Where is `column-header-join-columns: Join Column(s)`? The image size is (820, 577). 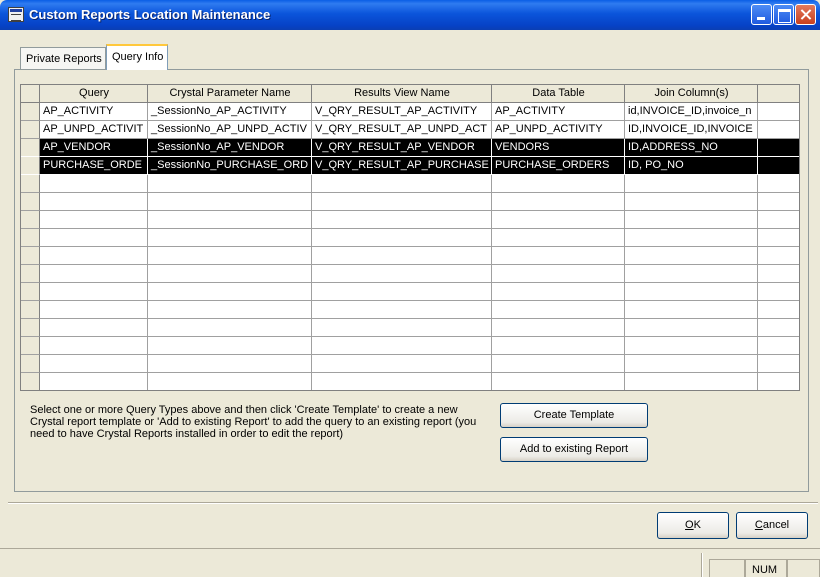
column-header-join-columns: Join Column(s) is located at coordinates (691, 94).